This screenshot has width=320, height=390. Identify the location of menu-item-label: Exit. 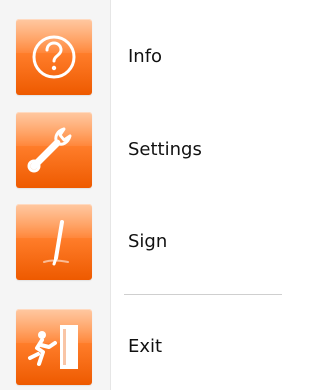
(145, 346).